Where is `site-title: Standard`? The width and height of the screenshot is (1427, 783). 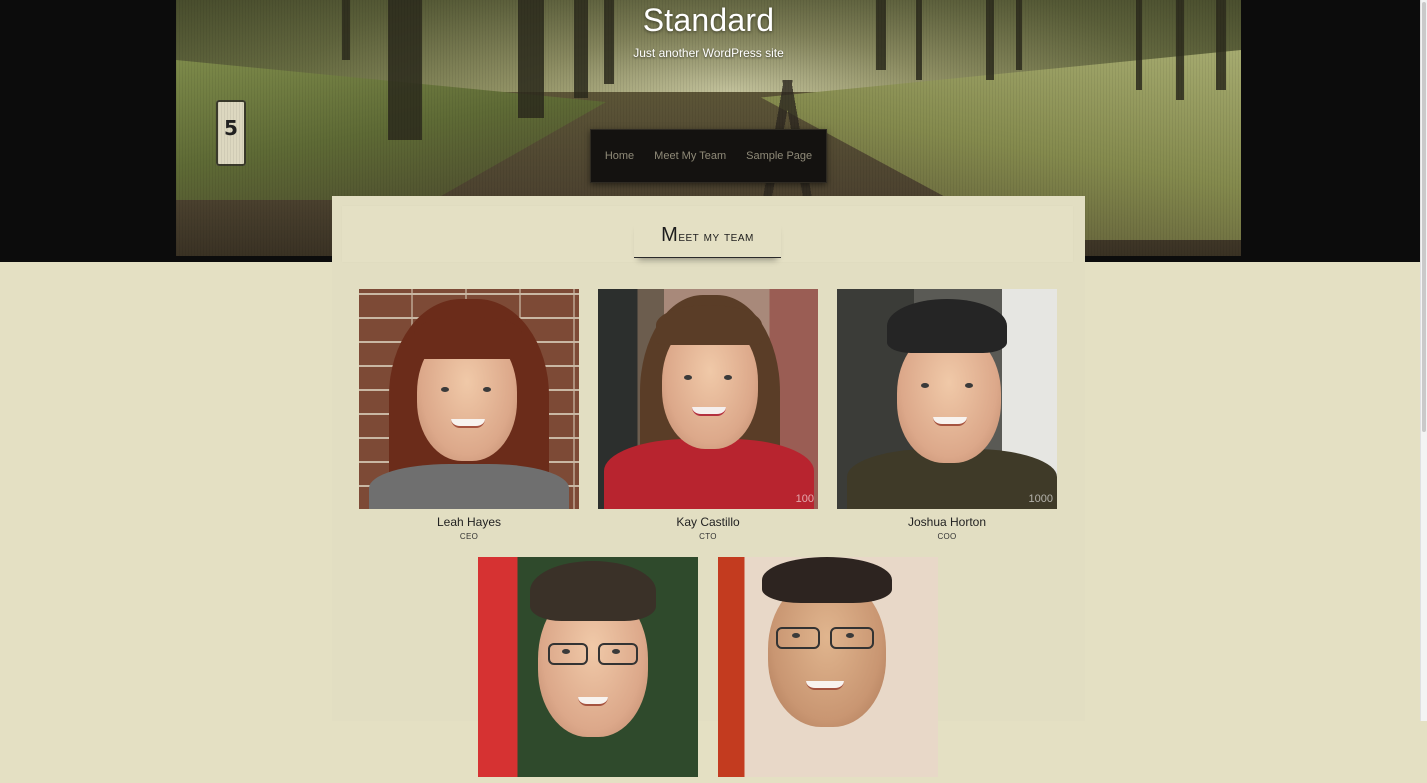
site-title: Standard is located at coordinates (708, 20).